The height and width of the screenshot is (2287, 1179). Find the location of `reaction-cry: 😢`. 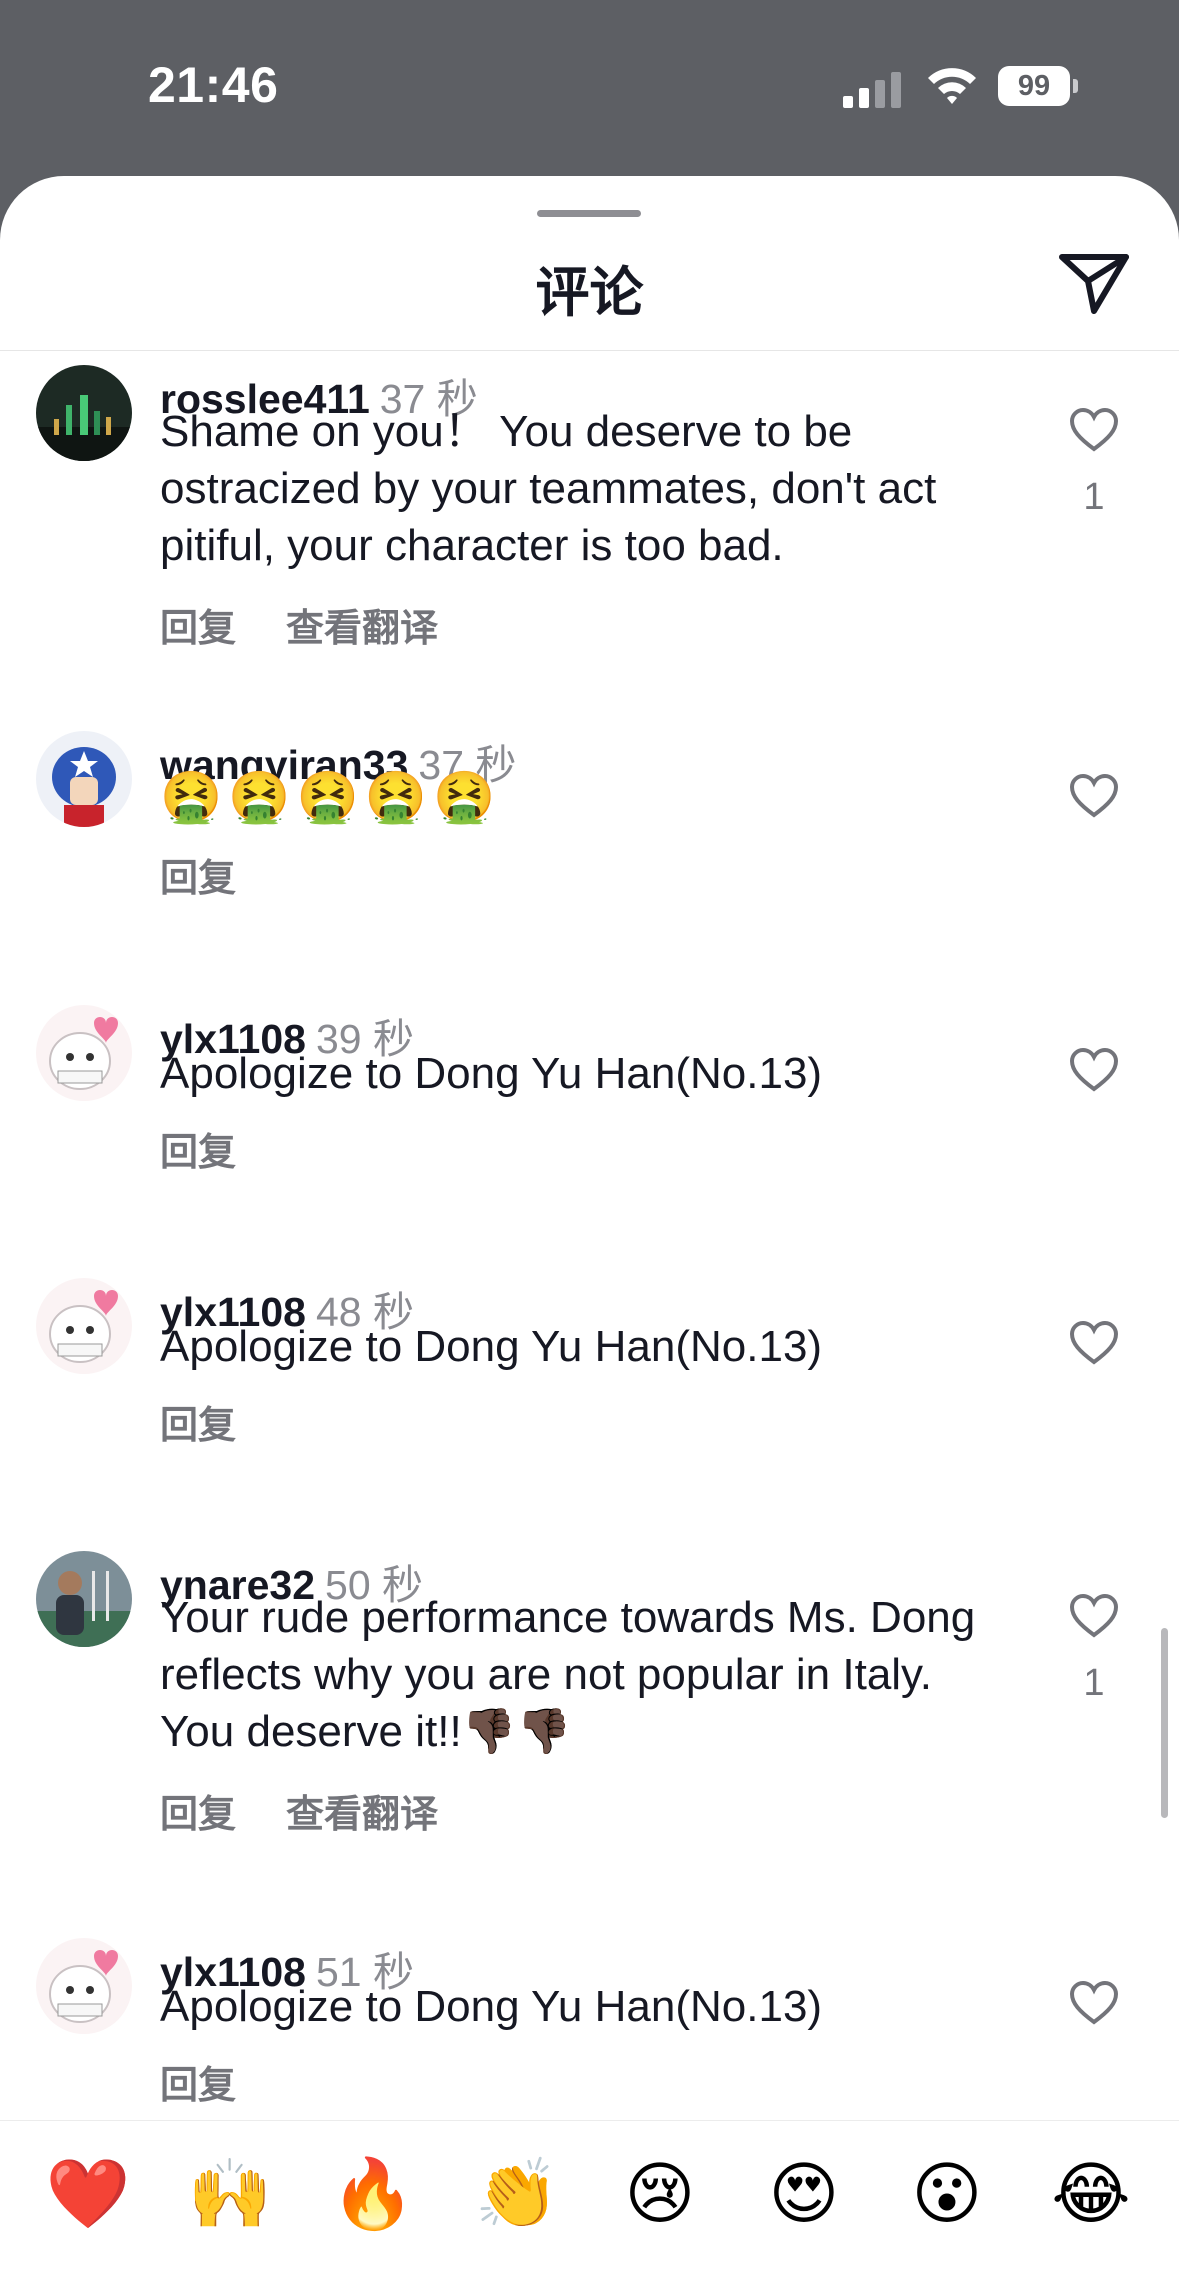

reaction-cry: 😢 is located at coordinates (660, 2194).